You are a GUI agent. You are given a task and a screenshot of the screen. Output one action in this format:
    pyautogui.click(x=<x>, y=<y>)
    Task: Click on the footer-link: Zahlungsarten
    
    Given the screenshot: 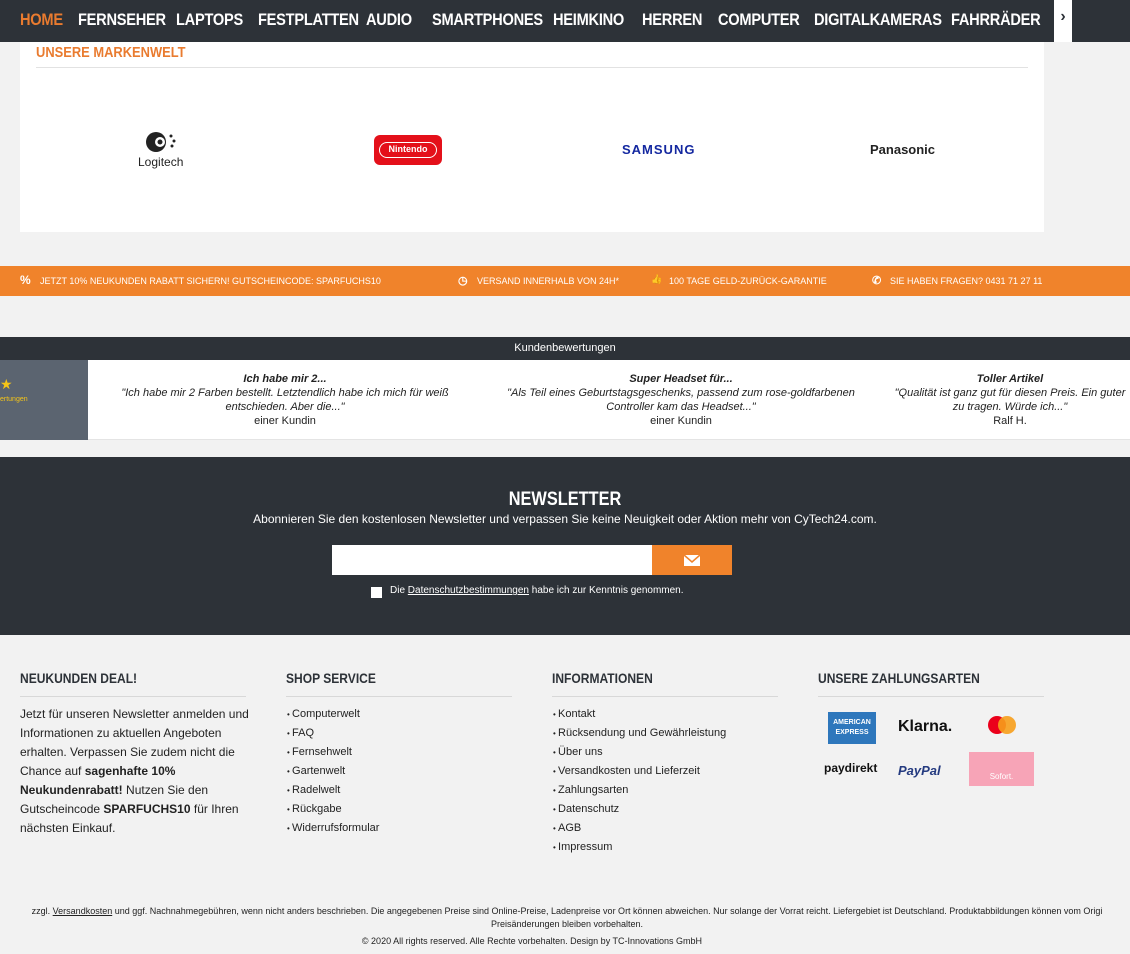 What is the action you would take?
    pyautogui.click(x=639, y=790)
    